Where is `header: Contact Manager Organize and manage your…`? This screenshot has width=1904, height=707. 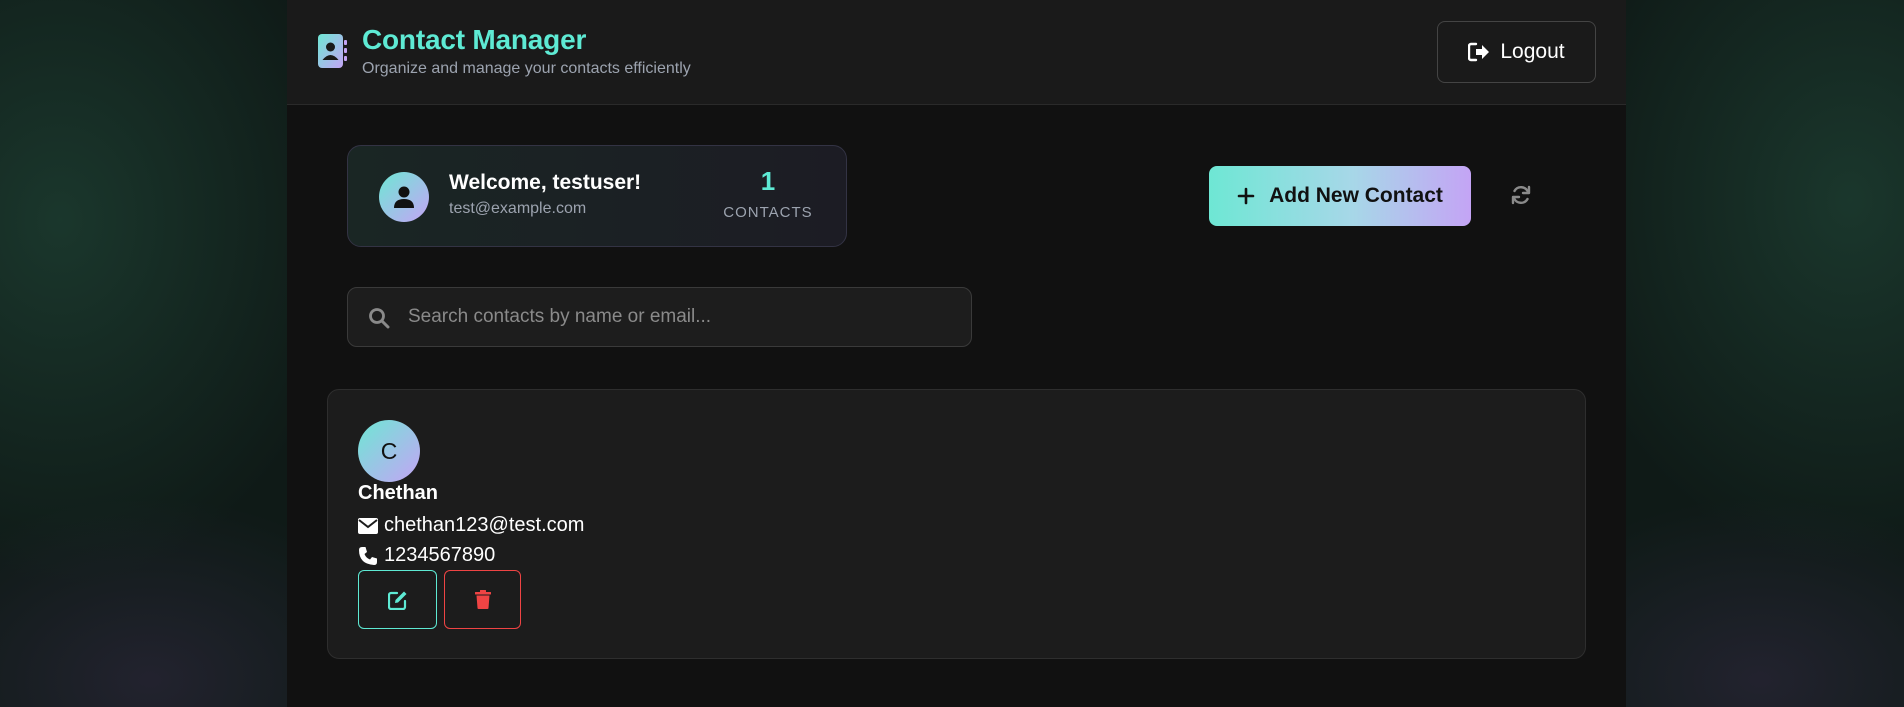 header: Contact Manager Organize and manage your… is located at coordinates (956, 52).